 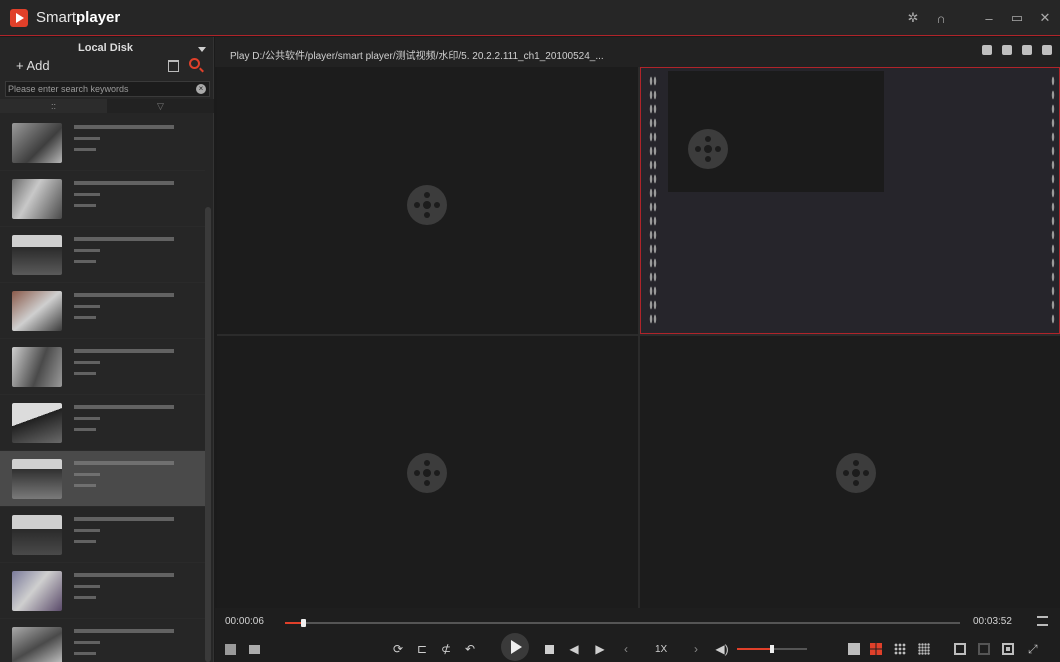 What do you see at coordinates (173, 66) in the screenshot?
I see `trash-icon` at bounding box center [173, 66].